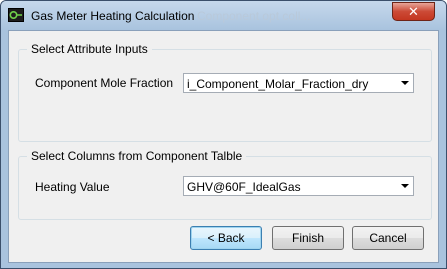  Describe the element at coordinates (244, 187) in the screenshot. I see `heating-value-value: GHV@60F_IdealGas` at that location.